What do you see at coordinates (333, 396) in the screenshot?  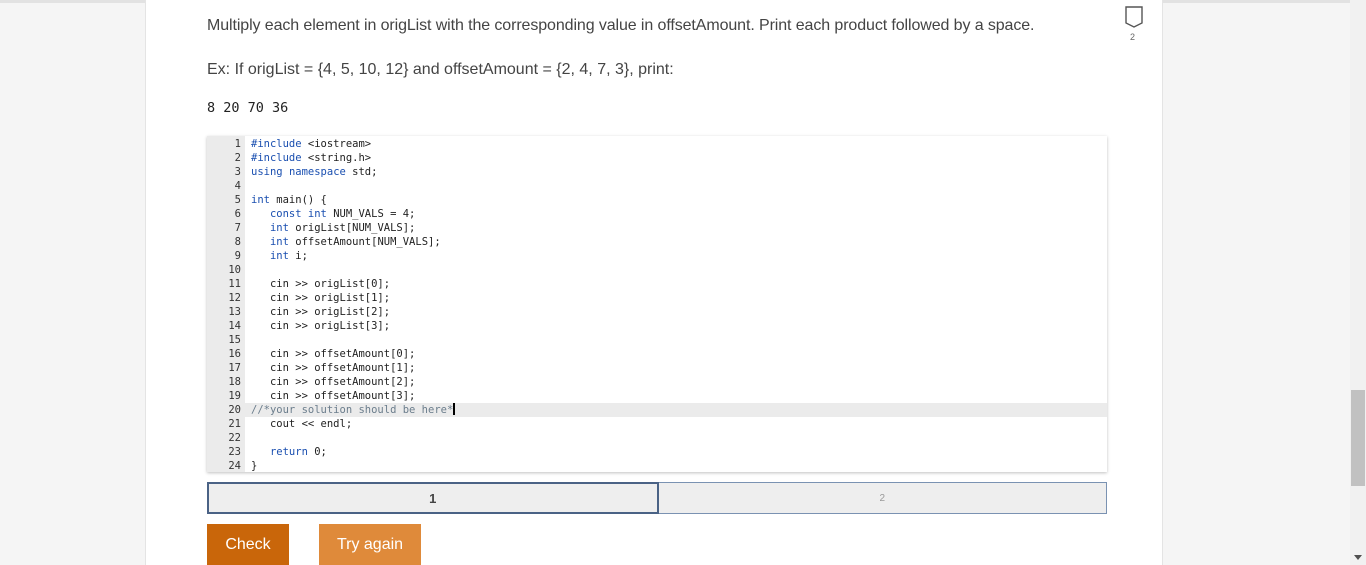 I see `code-text: cin >> offsetAmount[3];` at bounding box center [333, 396].